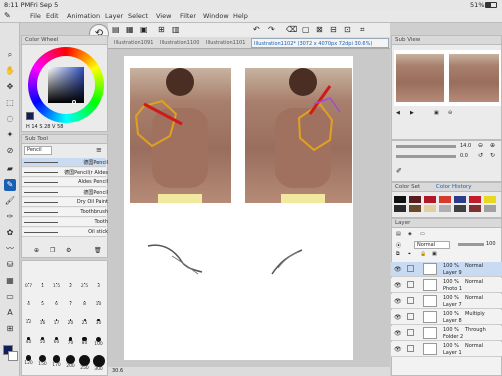  Describe the element at coordinates (42, 361) in the screenshot. I see `brush-size-cell: 150` at that location.